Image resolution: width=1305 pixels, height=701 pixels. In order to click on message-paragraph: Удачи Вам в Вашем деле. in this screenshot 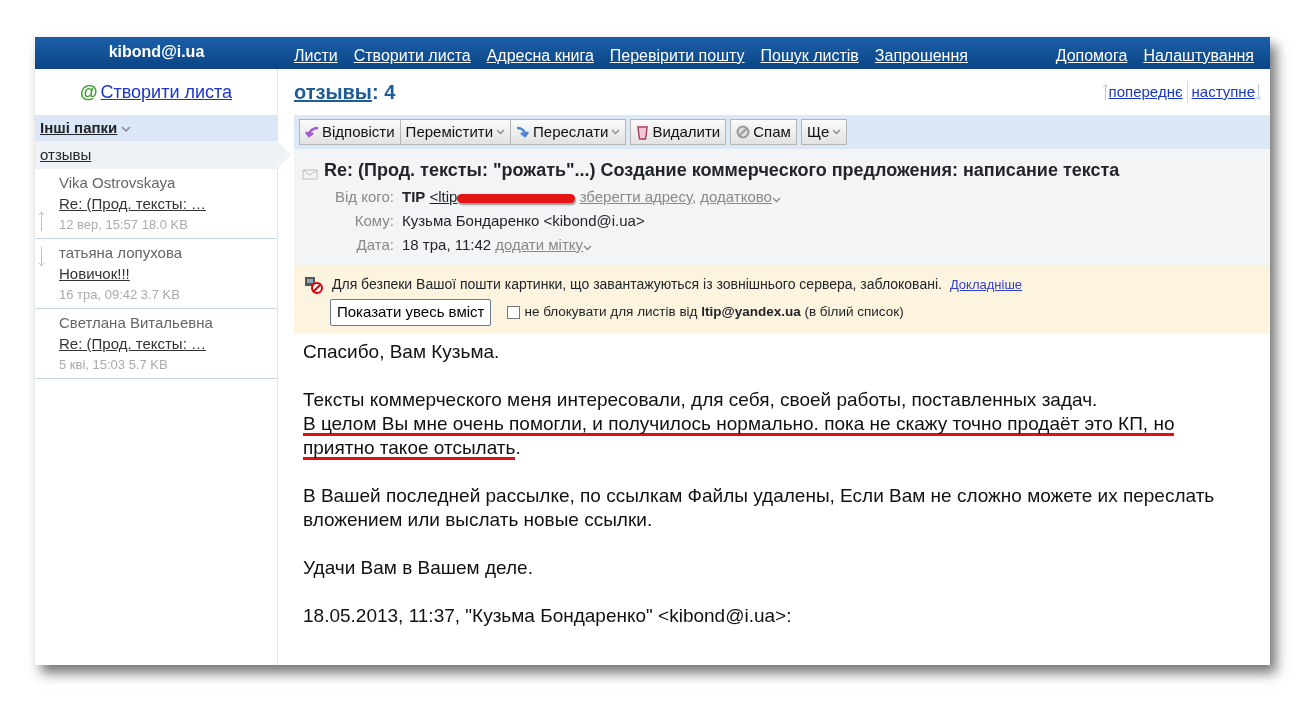, I will do `click(418, 567)`.